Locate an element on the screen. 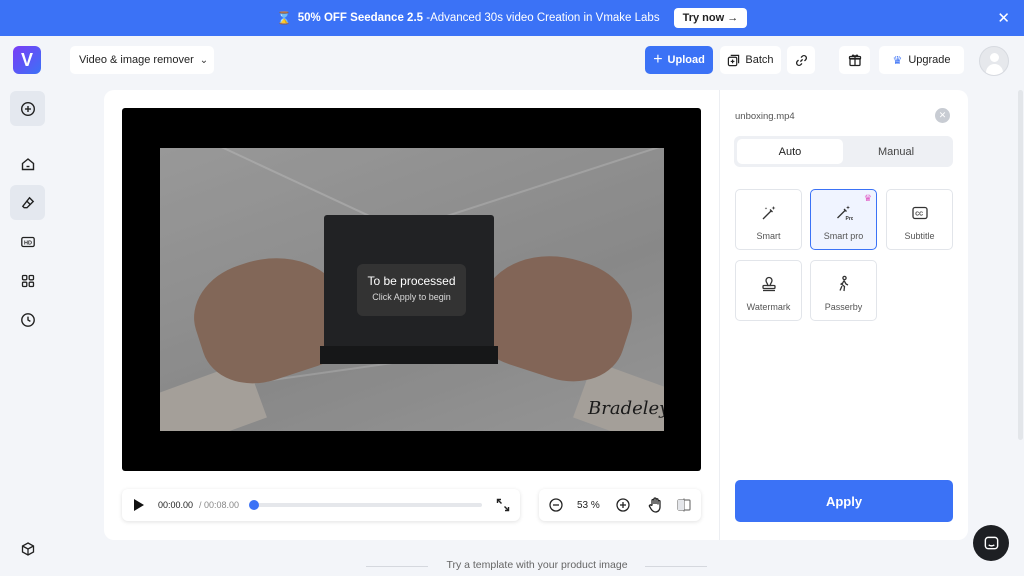 This screenshot has width=1024, height=576. pro-crown-icon: ♛ is located at coordinates (867, 198).